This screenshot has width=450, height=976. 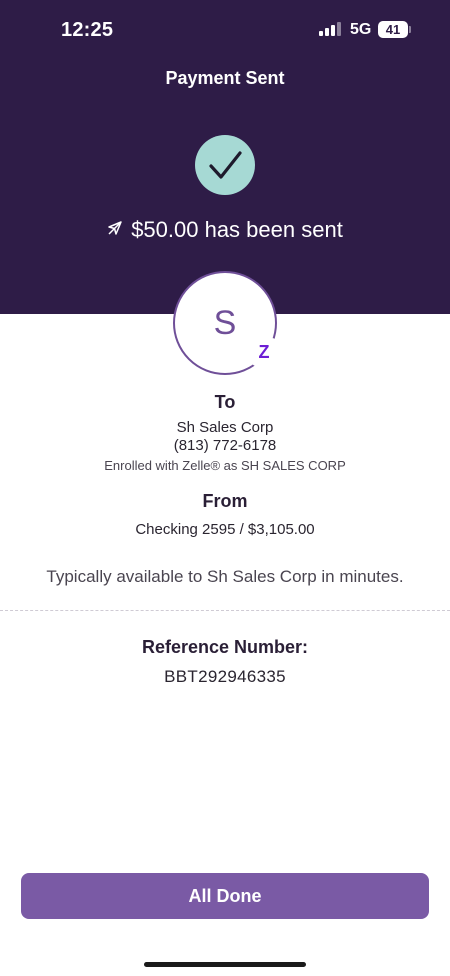 What do you see at coordinates (225, 610) in the screenshot?
I see `divider` at bounding box center [225, 610].